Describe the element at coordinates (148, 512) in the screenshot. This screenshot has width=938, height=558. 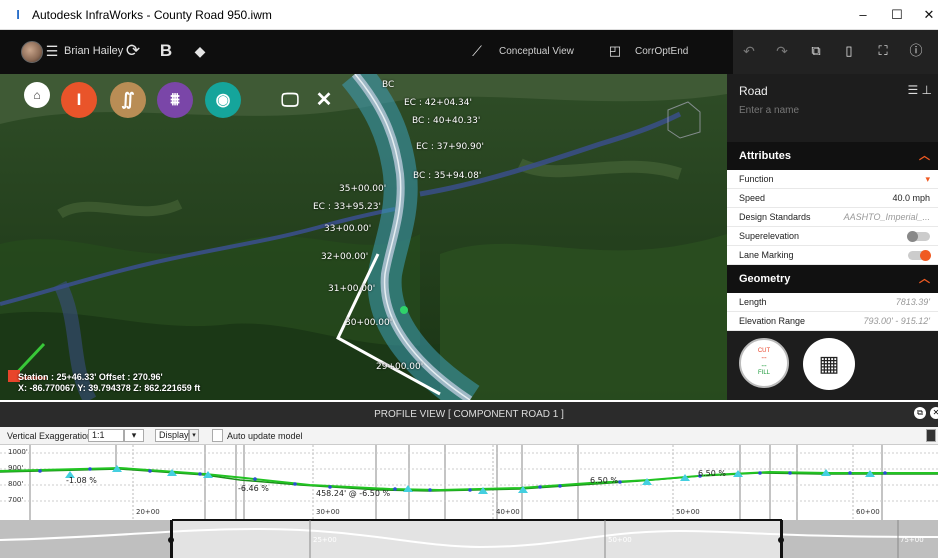
I see `station-tick: 20+00` at that location.